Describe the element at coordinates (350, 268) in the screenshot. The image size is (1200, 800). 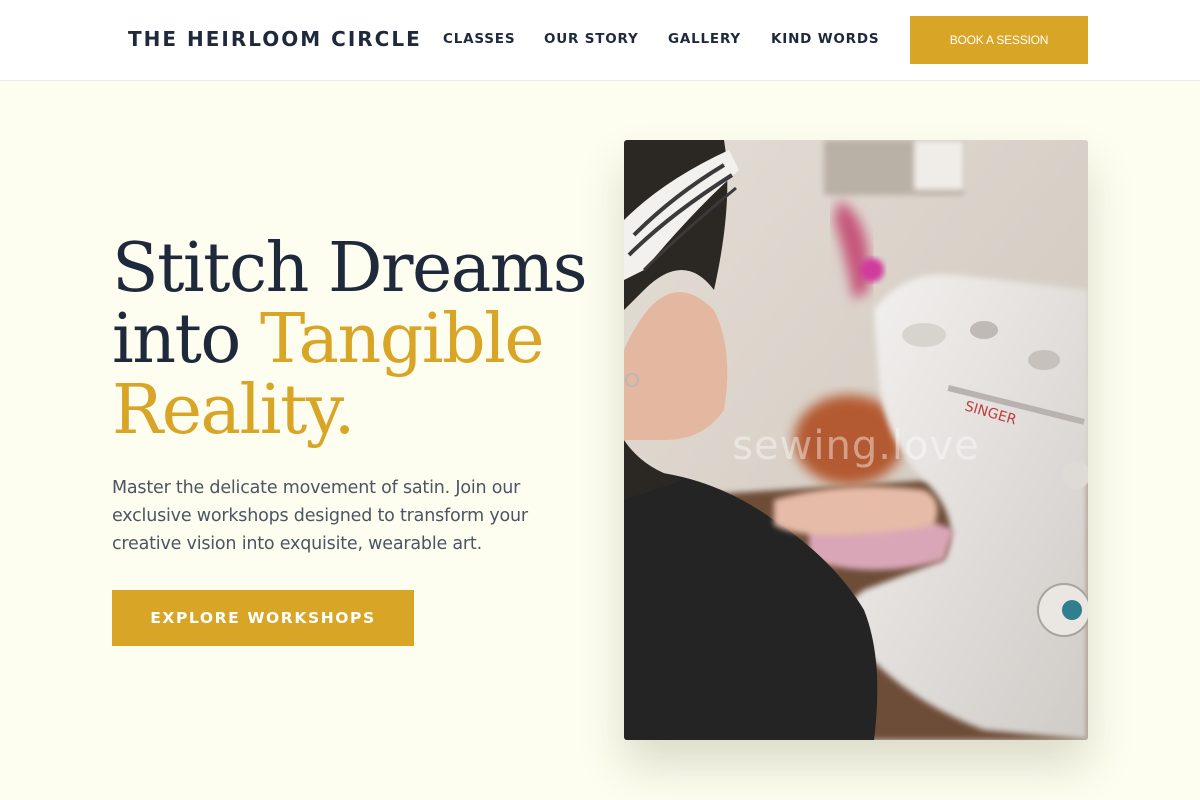
I see `headline-line-1: Stitch Dreams` at that location.